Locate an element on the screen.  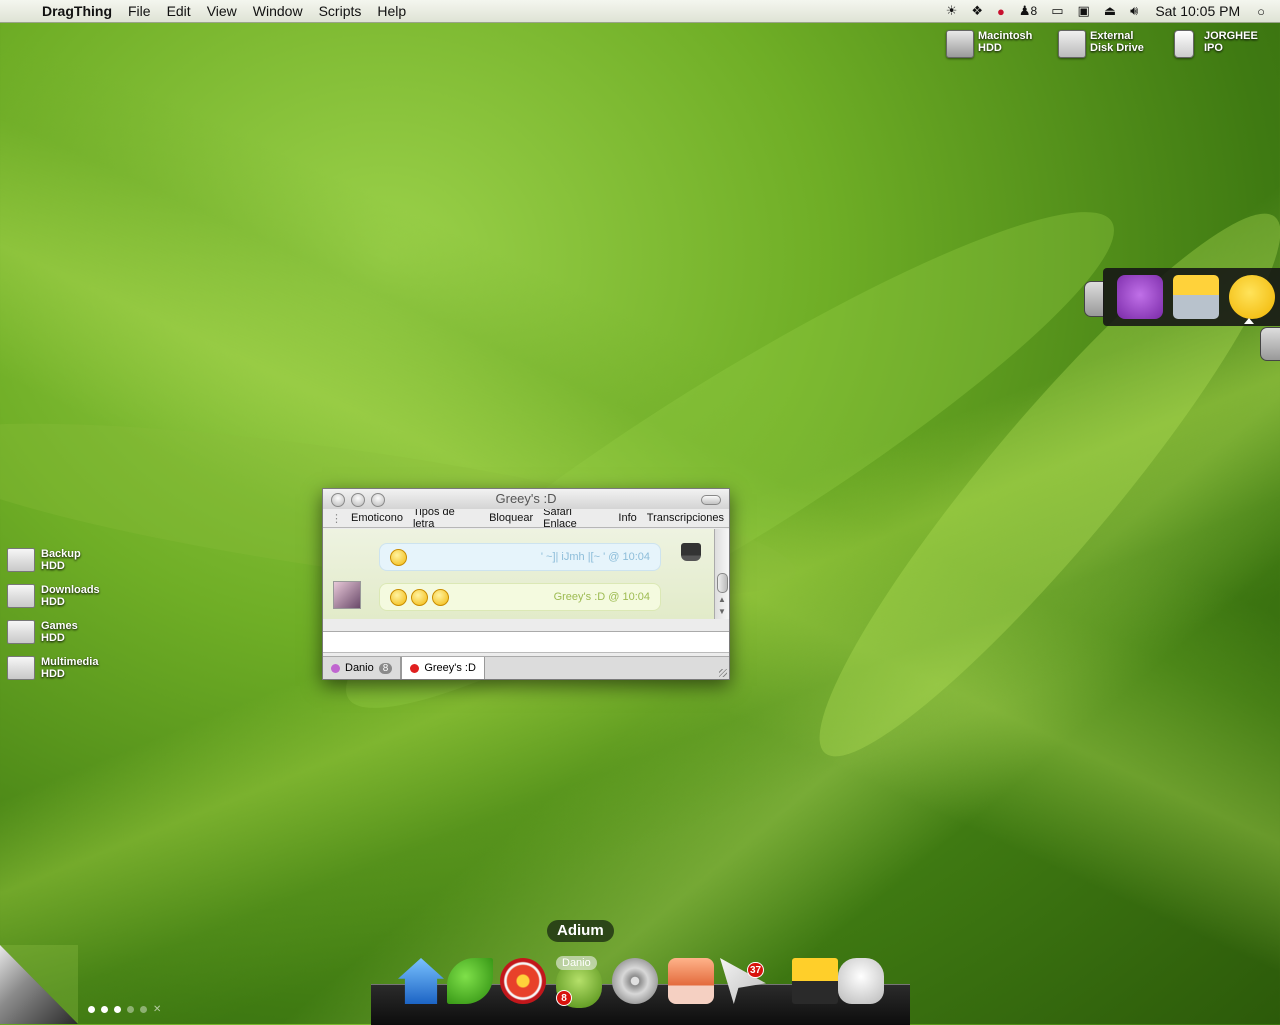
tab-danio: Danio 8 is located at coordinates (362, 668).